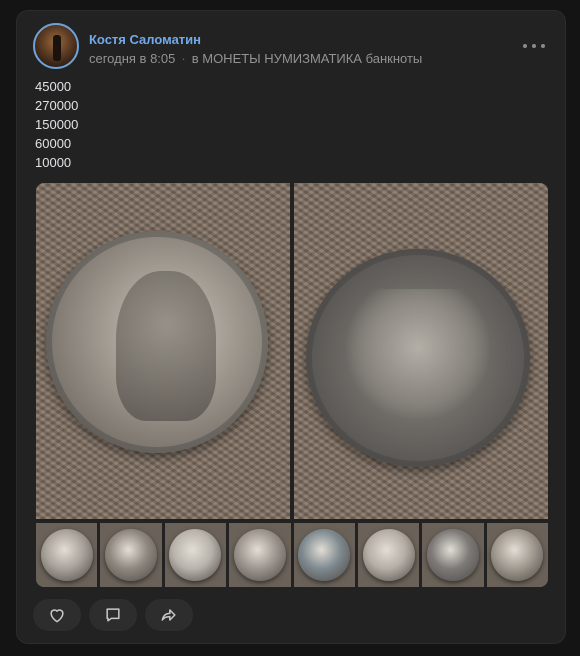 This screenshot has height=656, width=580. I want to click on comment-icon, so click(113, 615).